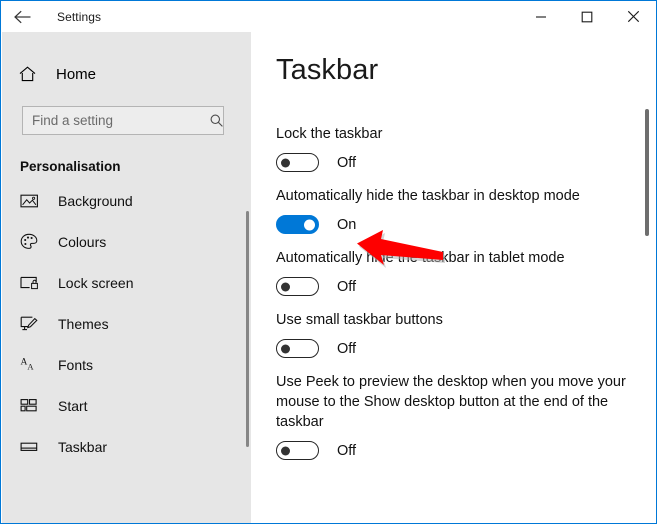 The image size is (657, 524). Describe the element at coordinates (116, 120) in the screenshot. I see `search-input` at that location.